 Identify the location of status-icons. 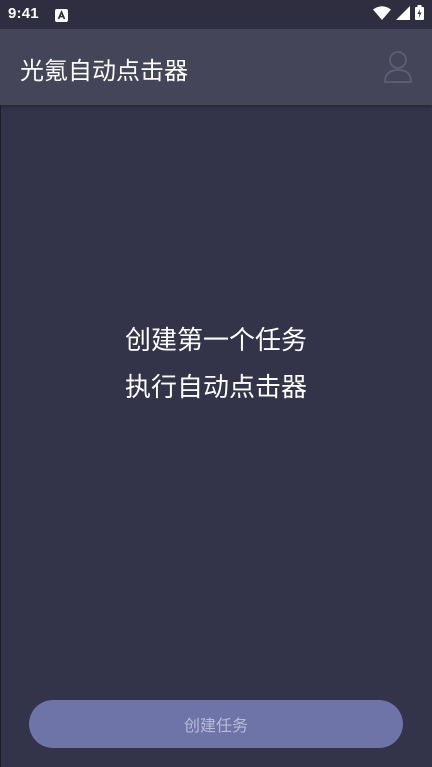
(398, 14).